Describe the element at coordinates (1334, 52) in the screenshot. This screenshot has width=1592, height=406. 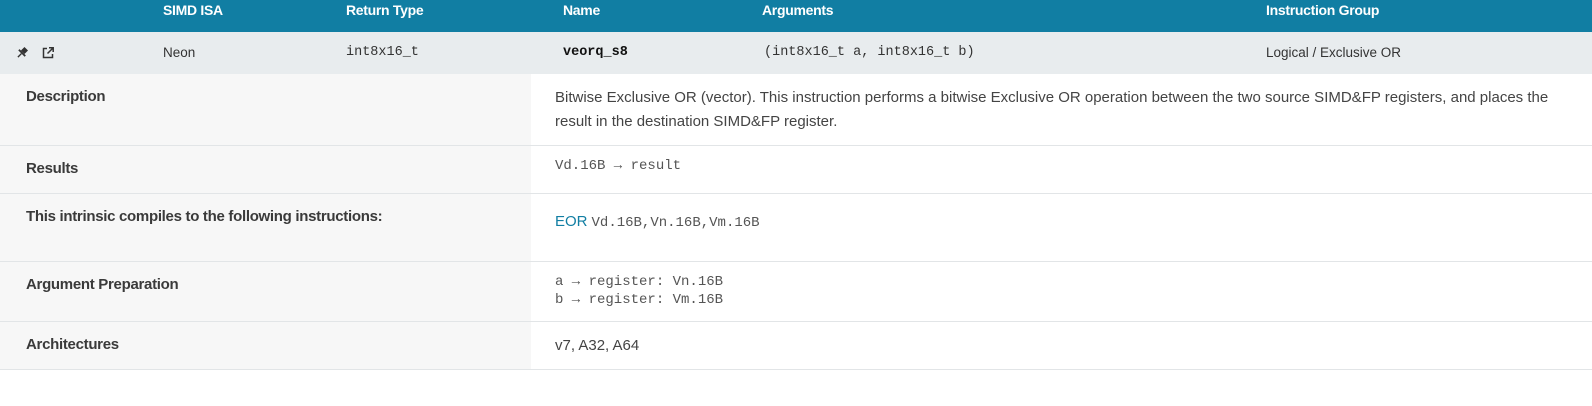
I see `instruction-group-value: Logical / Exclusive OR` at that location.